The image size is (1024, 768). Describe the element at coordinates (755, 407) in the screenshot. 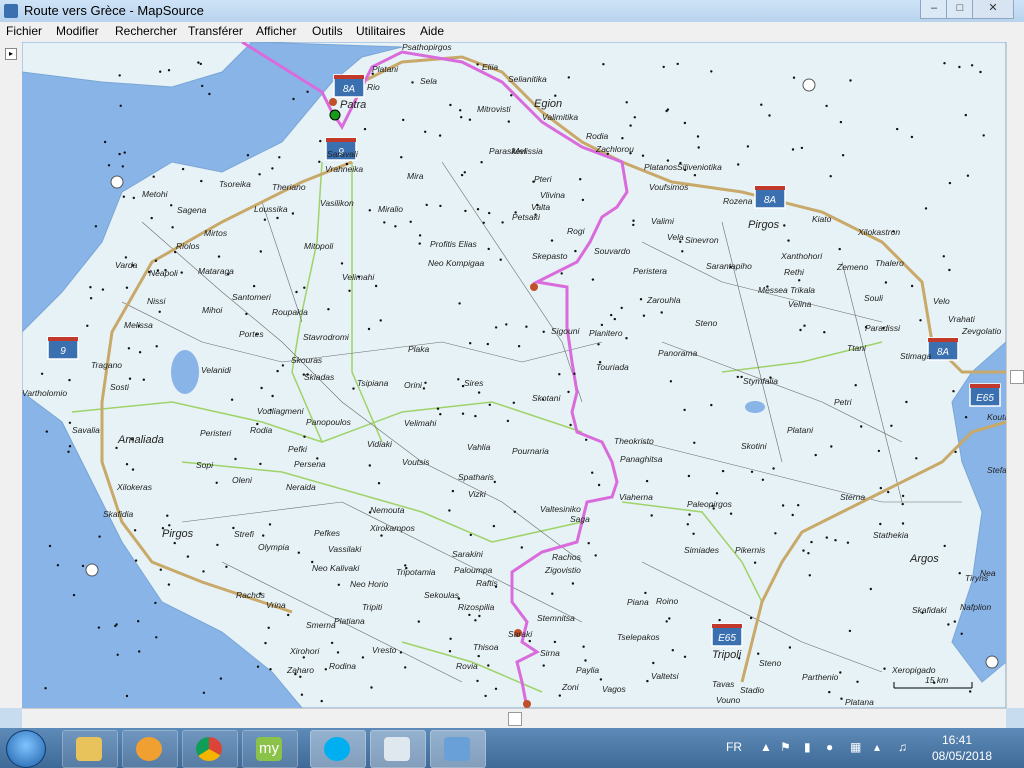

I see `lake` at that location.